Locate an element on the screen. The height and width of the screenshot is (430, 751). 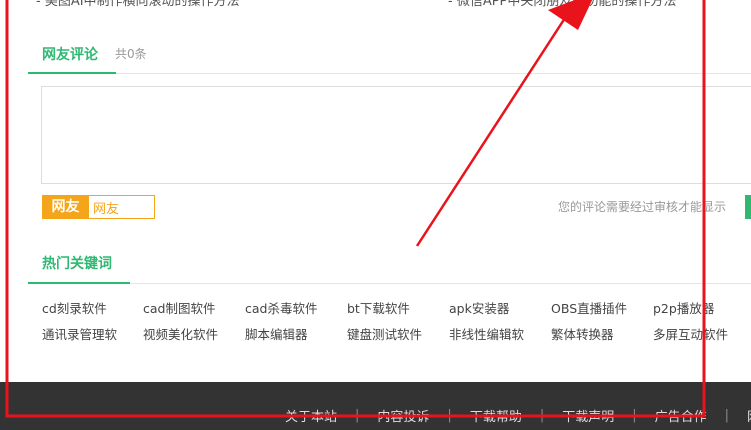
related-link: - 微信APP中关闭朋友圈功能的操作方法 is located at coordinates (562, 4).